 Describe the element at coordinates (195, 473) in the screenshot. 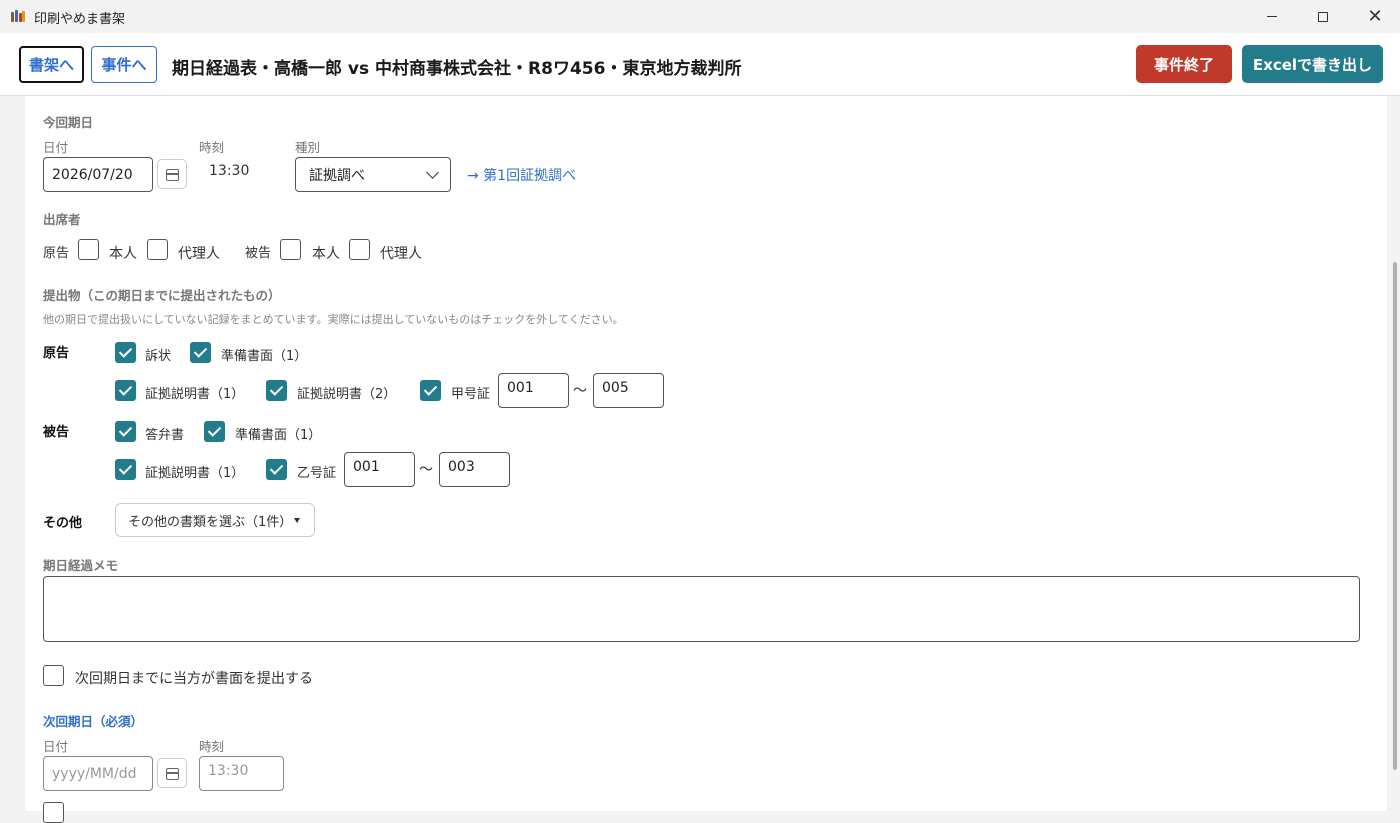

I see `defendant-item-label: 証拠説明書（1）` at that location.